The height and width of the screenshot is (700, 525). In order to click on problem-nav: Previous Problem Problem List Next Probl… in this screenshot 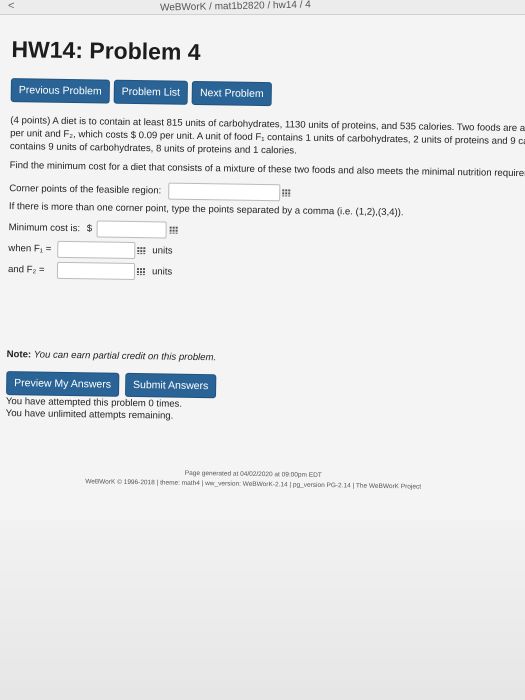, I will do `click(141, 92)`.